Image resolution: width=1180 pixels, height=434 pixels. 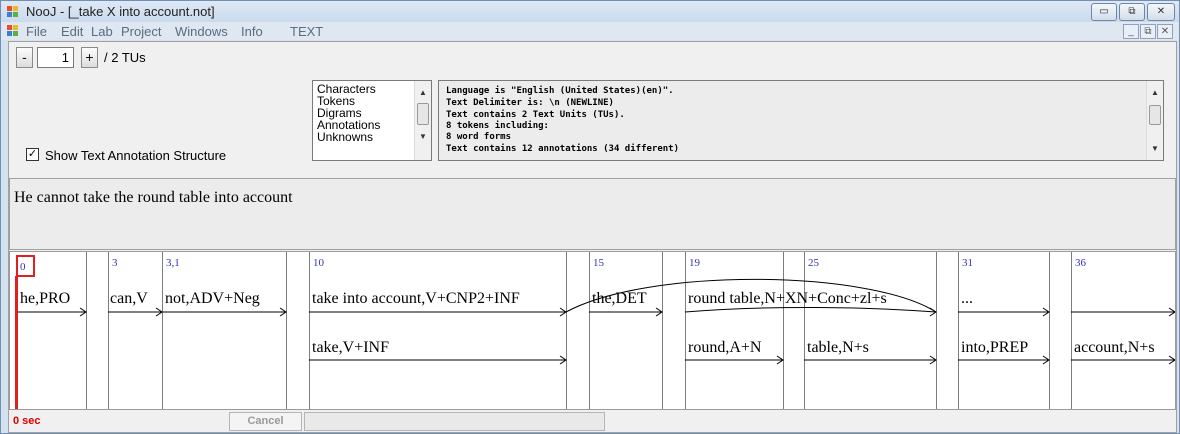 What do you see at coordinates (201, 31) in the screenshot?
I see `menu-windows: Windows` at bounding box center [201, 31].